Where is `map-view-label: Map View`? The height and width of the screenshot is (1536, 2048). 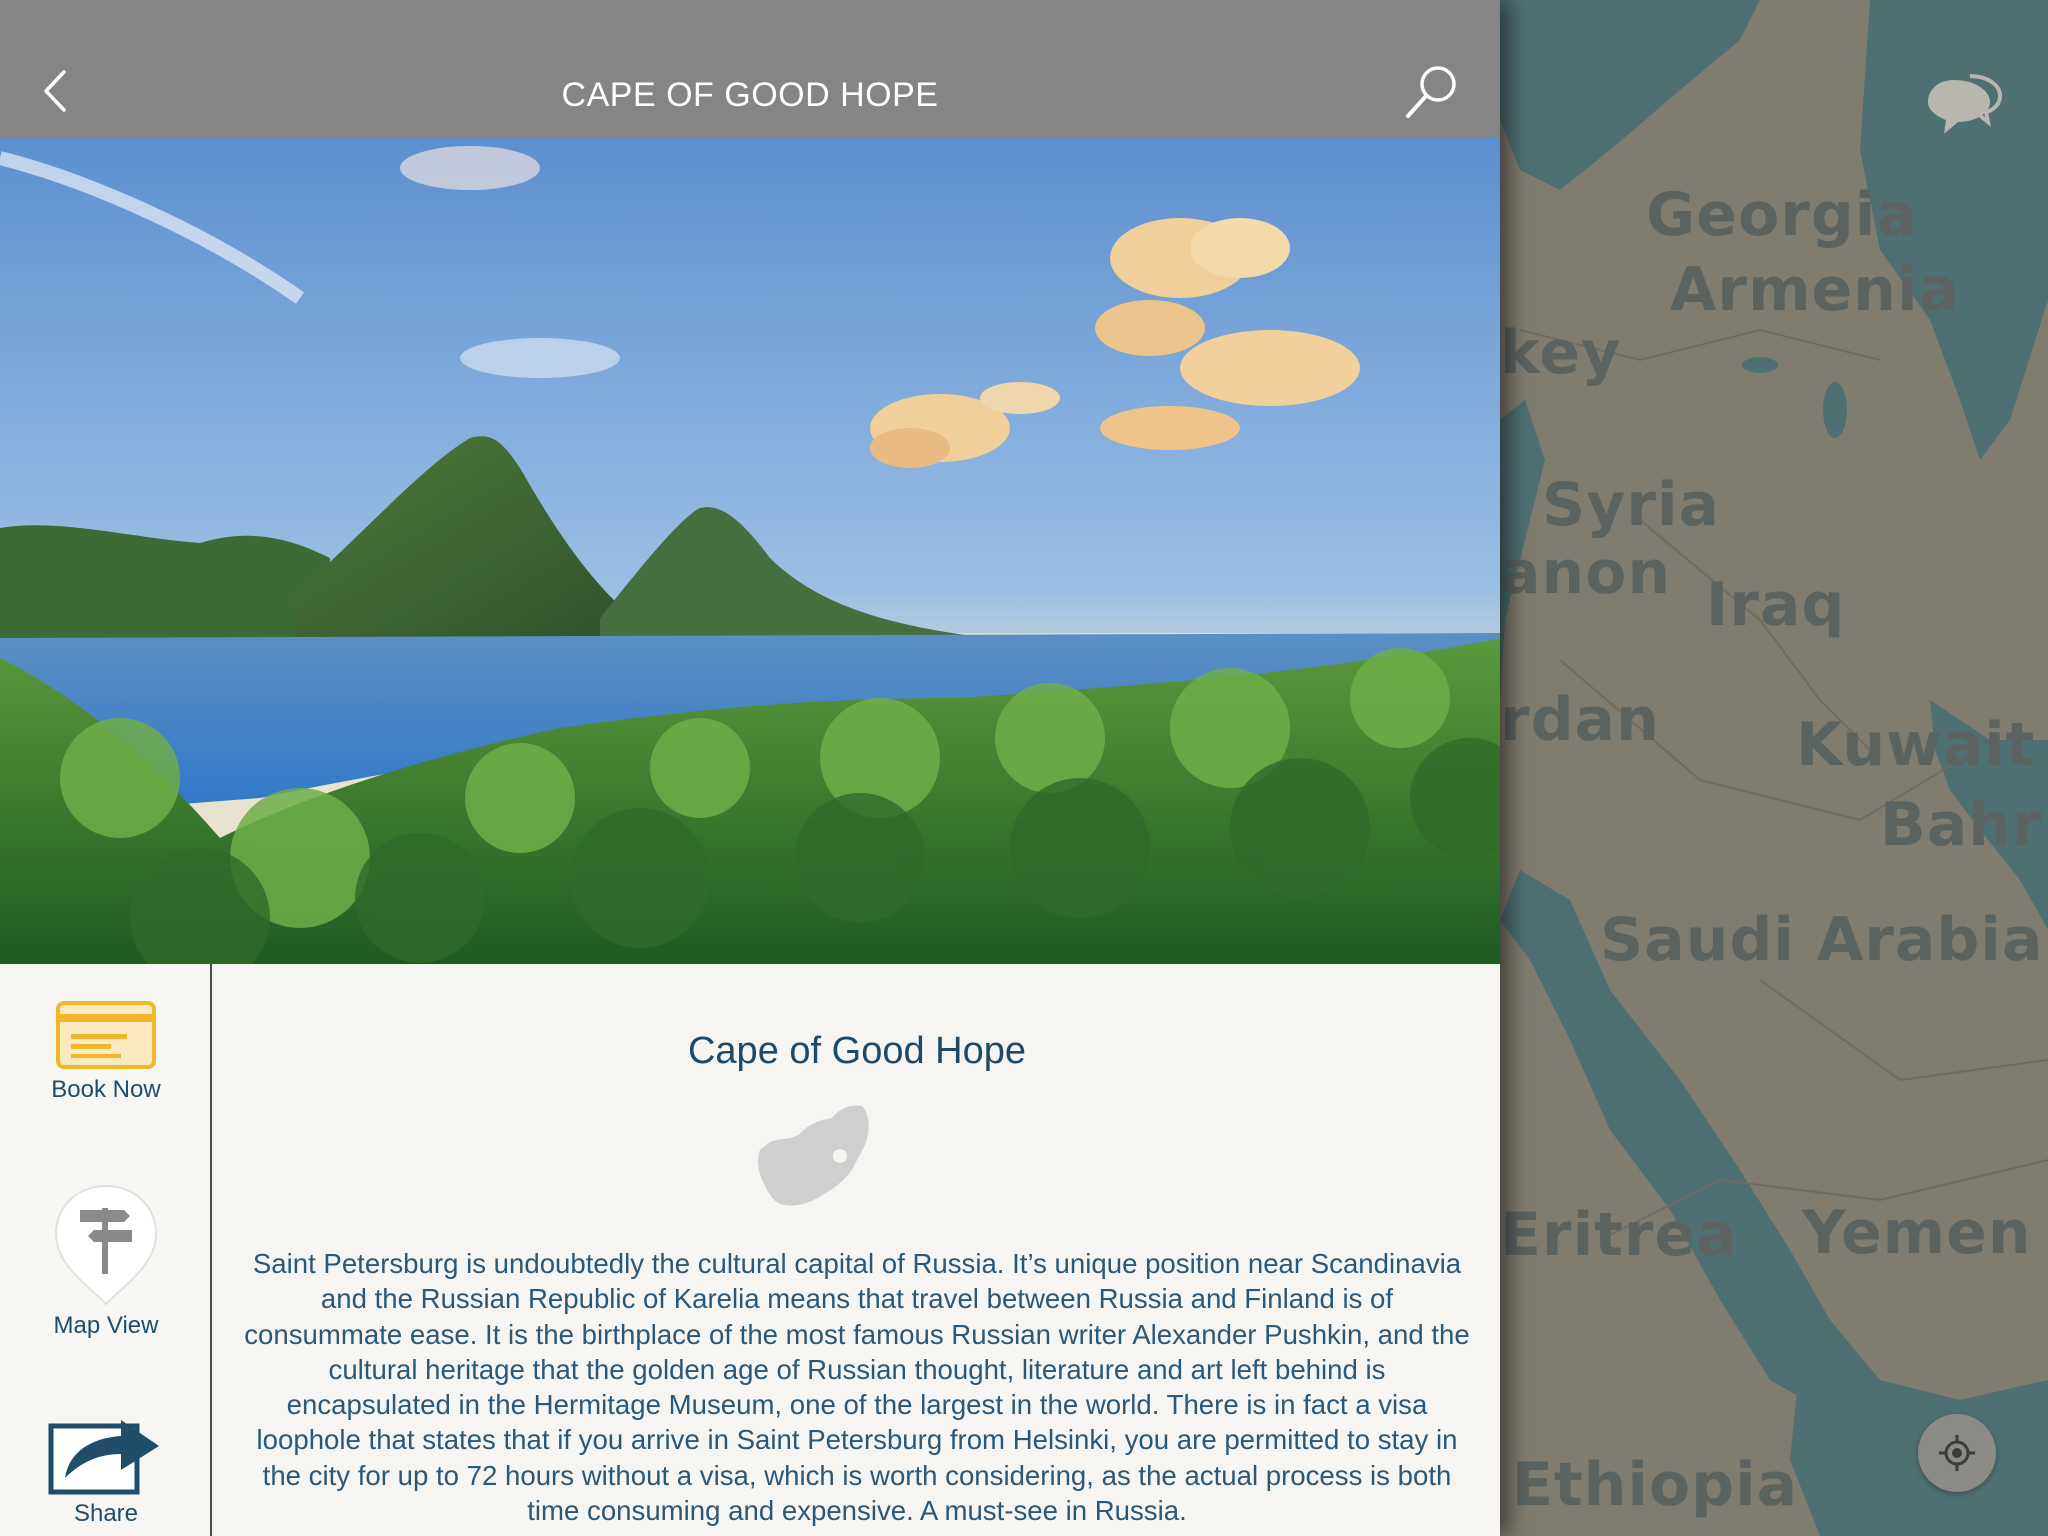
map-view-label: Map View is located at coordinates (106, 1325).